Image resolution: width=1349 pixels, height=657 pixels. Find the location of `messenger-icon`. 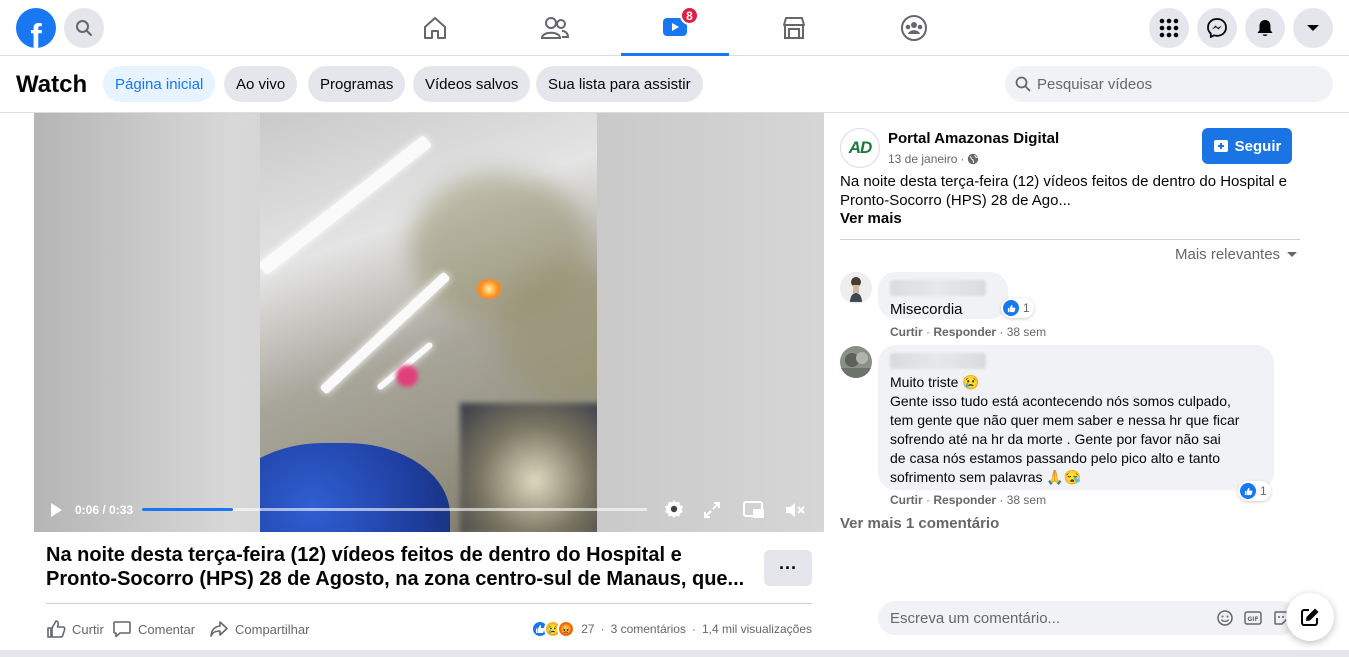

messenger-icon is located at coordinates (1217, 28).